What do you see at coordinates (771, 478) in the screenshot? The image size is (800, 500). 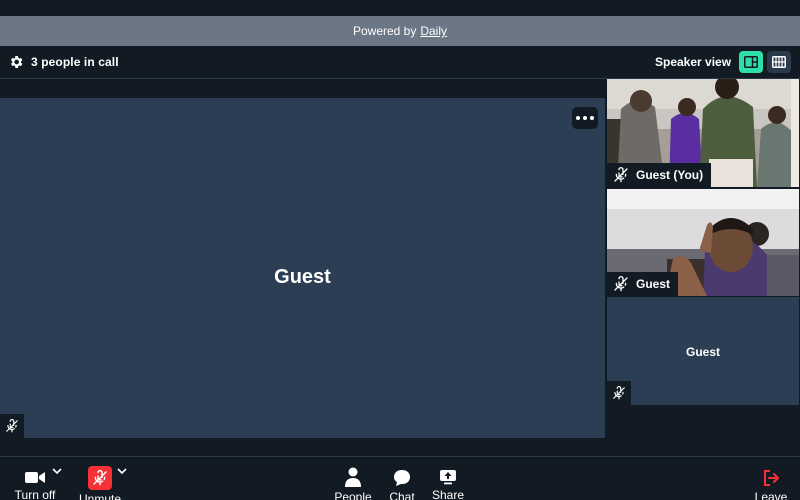 I see `leave-icon` at bounding box center [771, 478].